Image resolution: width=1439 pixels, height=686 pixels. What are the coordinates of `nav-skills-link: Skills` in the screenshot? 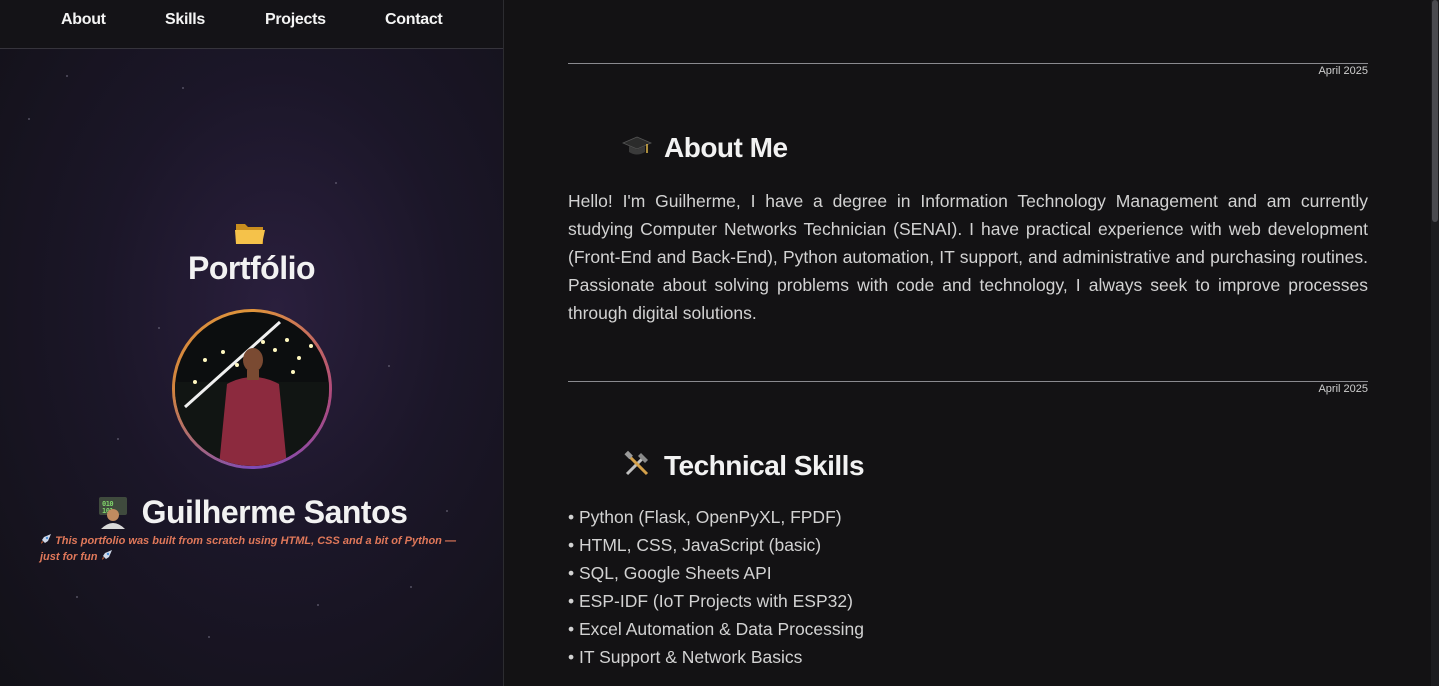 It's located at (185, 20).